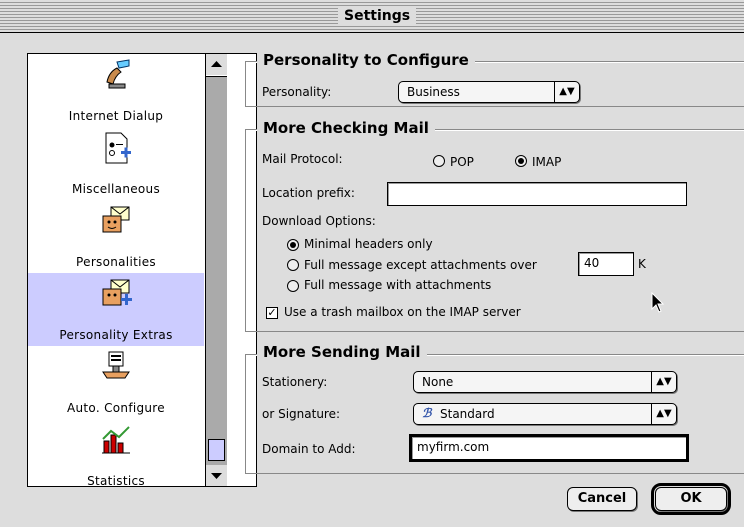 Image resolution: width=744 pixels, height=527 pixels. What do you see at coordinates (467, 414) in the screenshot?
I see `signature-value: Standard` at bounding box center [467, 414].